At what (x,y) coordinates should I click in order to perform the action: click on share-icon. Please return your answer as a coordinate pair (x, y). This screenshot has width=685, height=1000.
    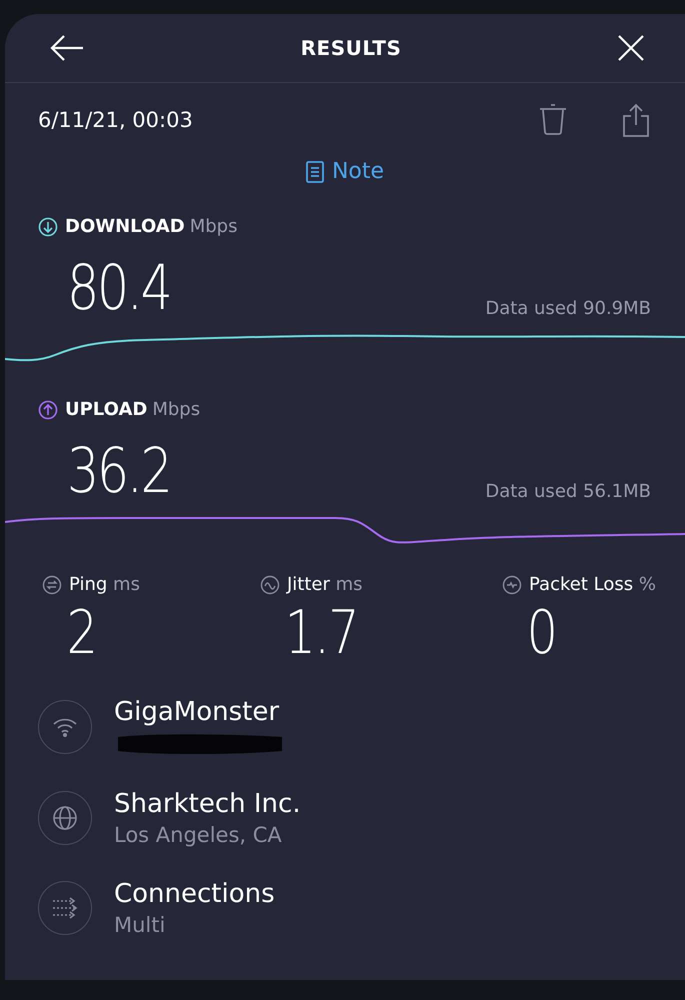
    Looking at the image, I should click on (636, 120).